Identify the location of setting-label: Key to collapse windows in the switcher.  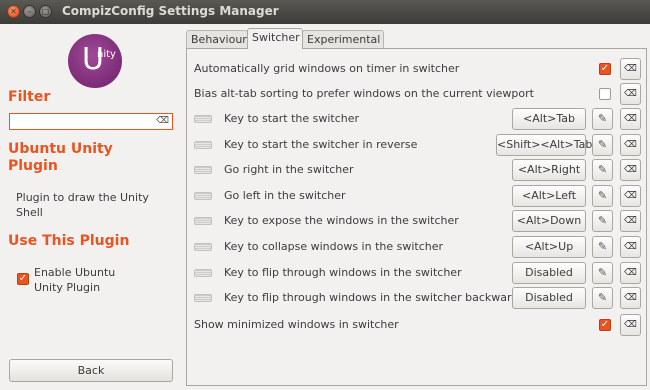
(334, 246).